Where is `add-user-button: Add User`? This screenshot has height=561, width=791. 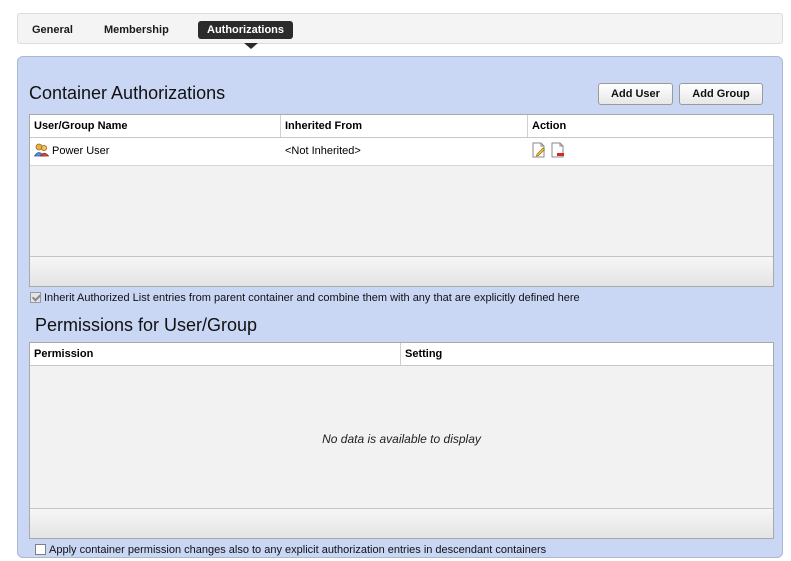
add-user-button: Add User is located at coordinates (635, 94).